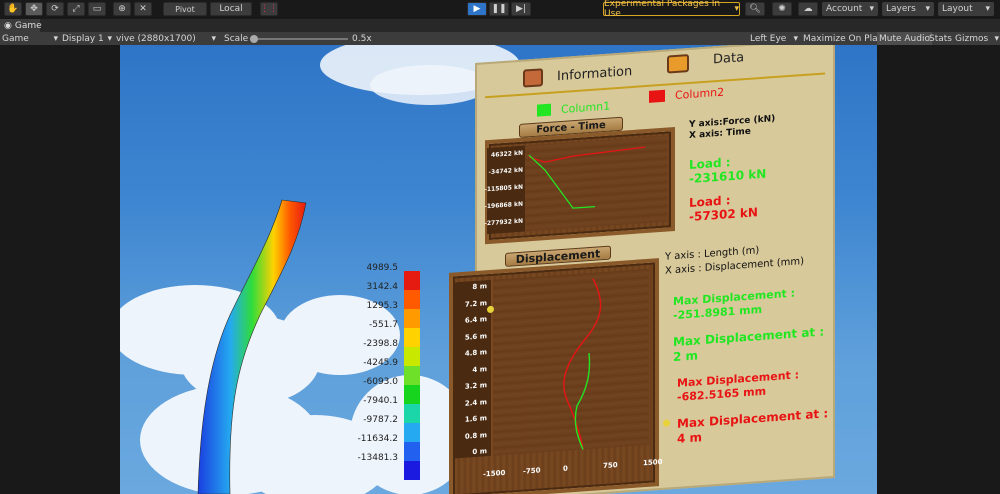 The image size is (1000, 494). I want to click on layers-dropdown: Layers ▾, so click(908, 9).